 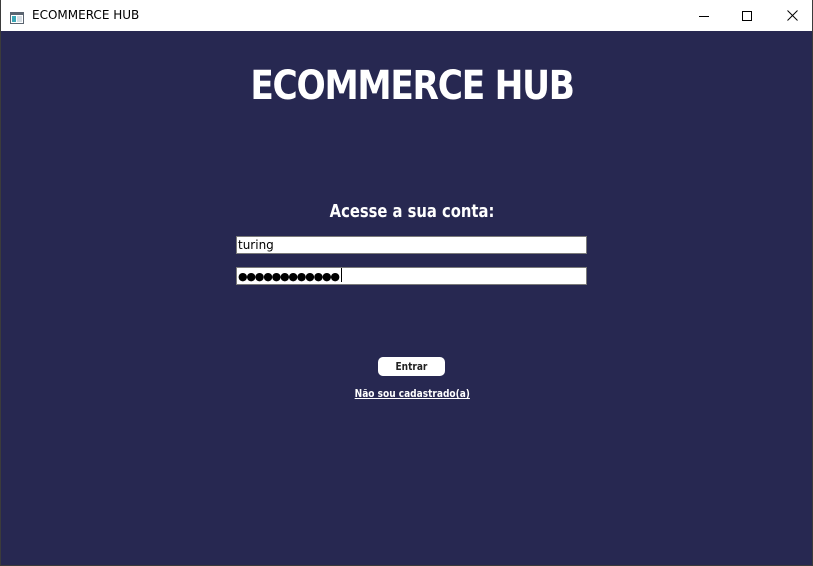 I want to click on minimize-icon, so click(x=704, y=16).